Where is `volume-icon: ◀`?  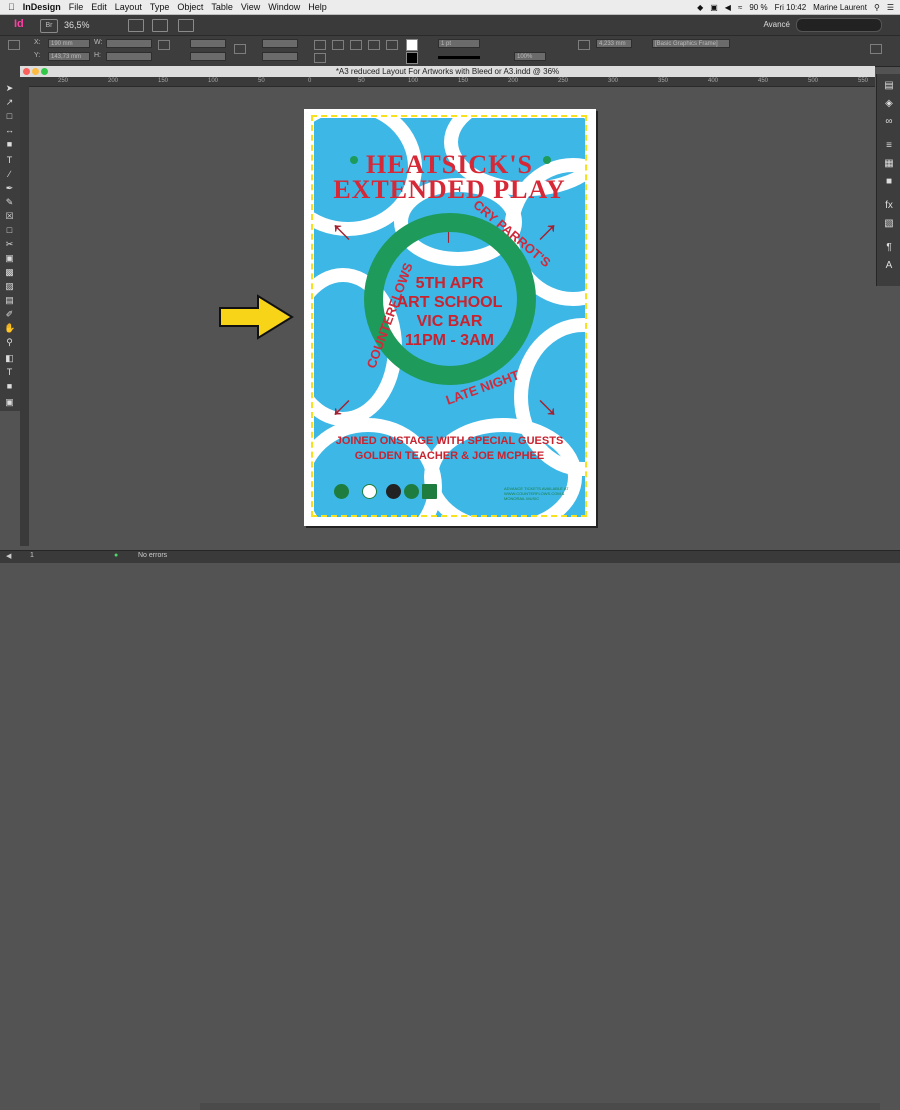 volume-icon: ◀ is located at coordinates (728, 7).